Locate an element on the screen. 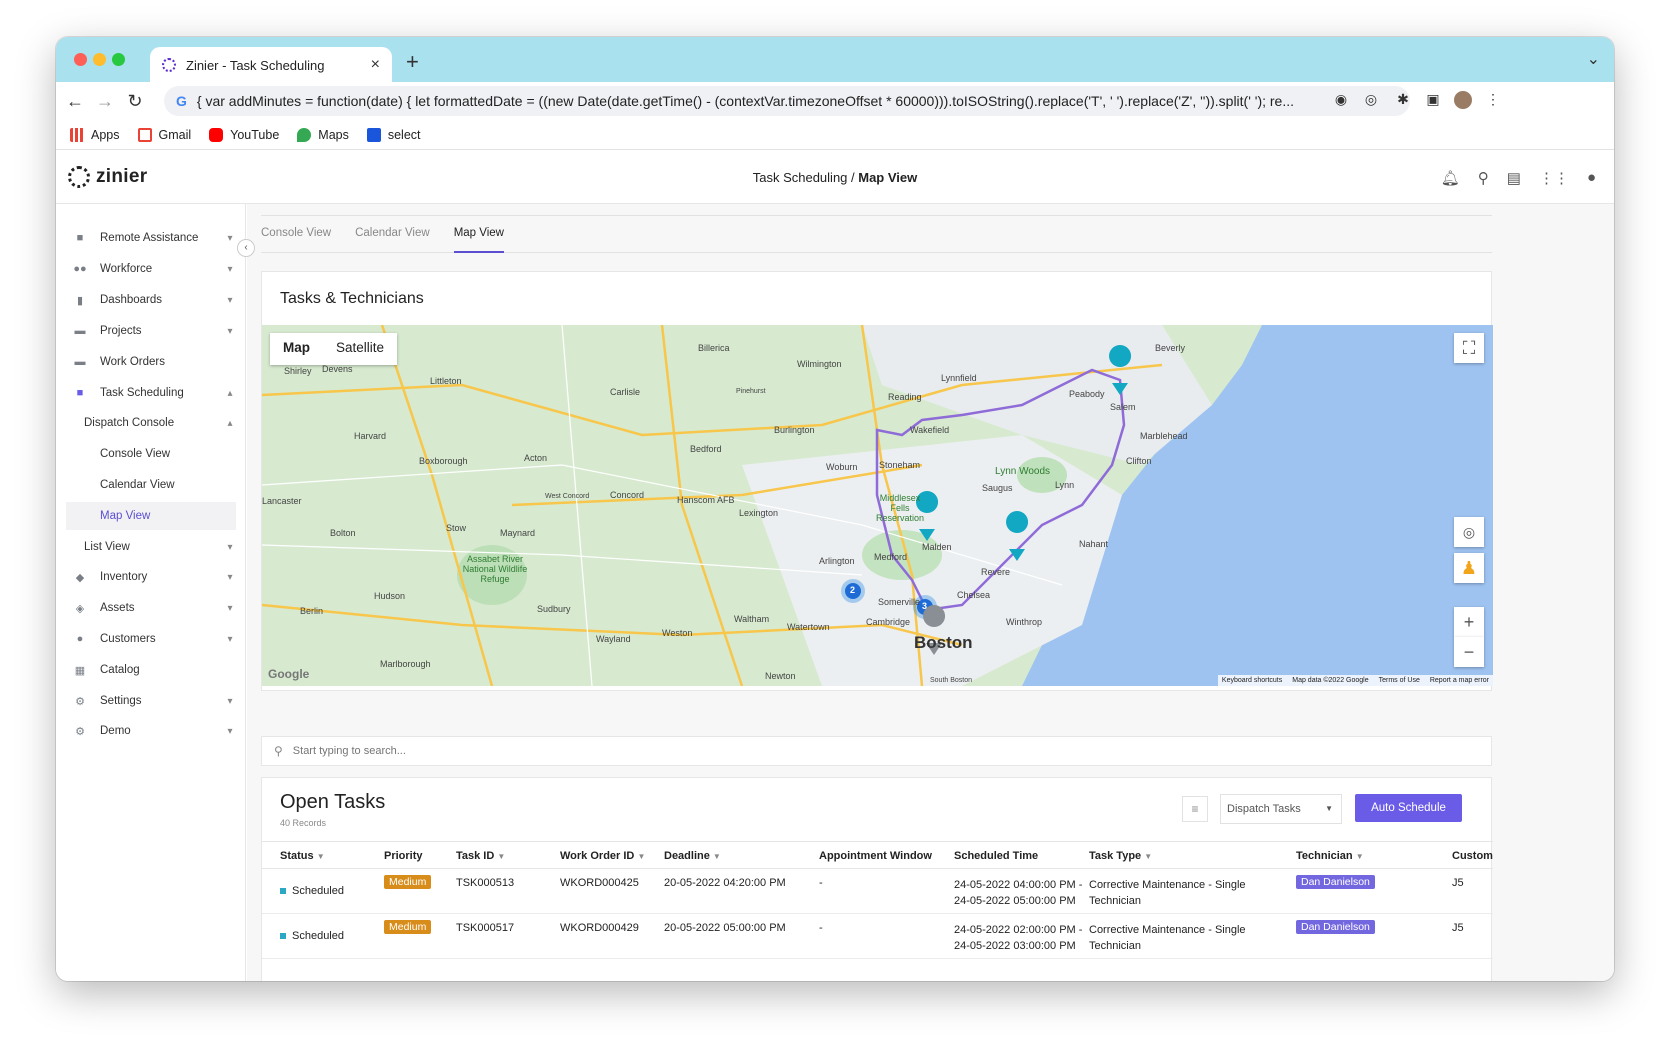 The image size is (1669, 1054). extension-circle-icon: ◉ is located at coordinates (1341, 100).